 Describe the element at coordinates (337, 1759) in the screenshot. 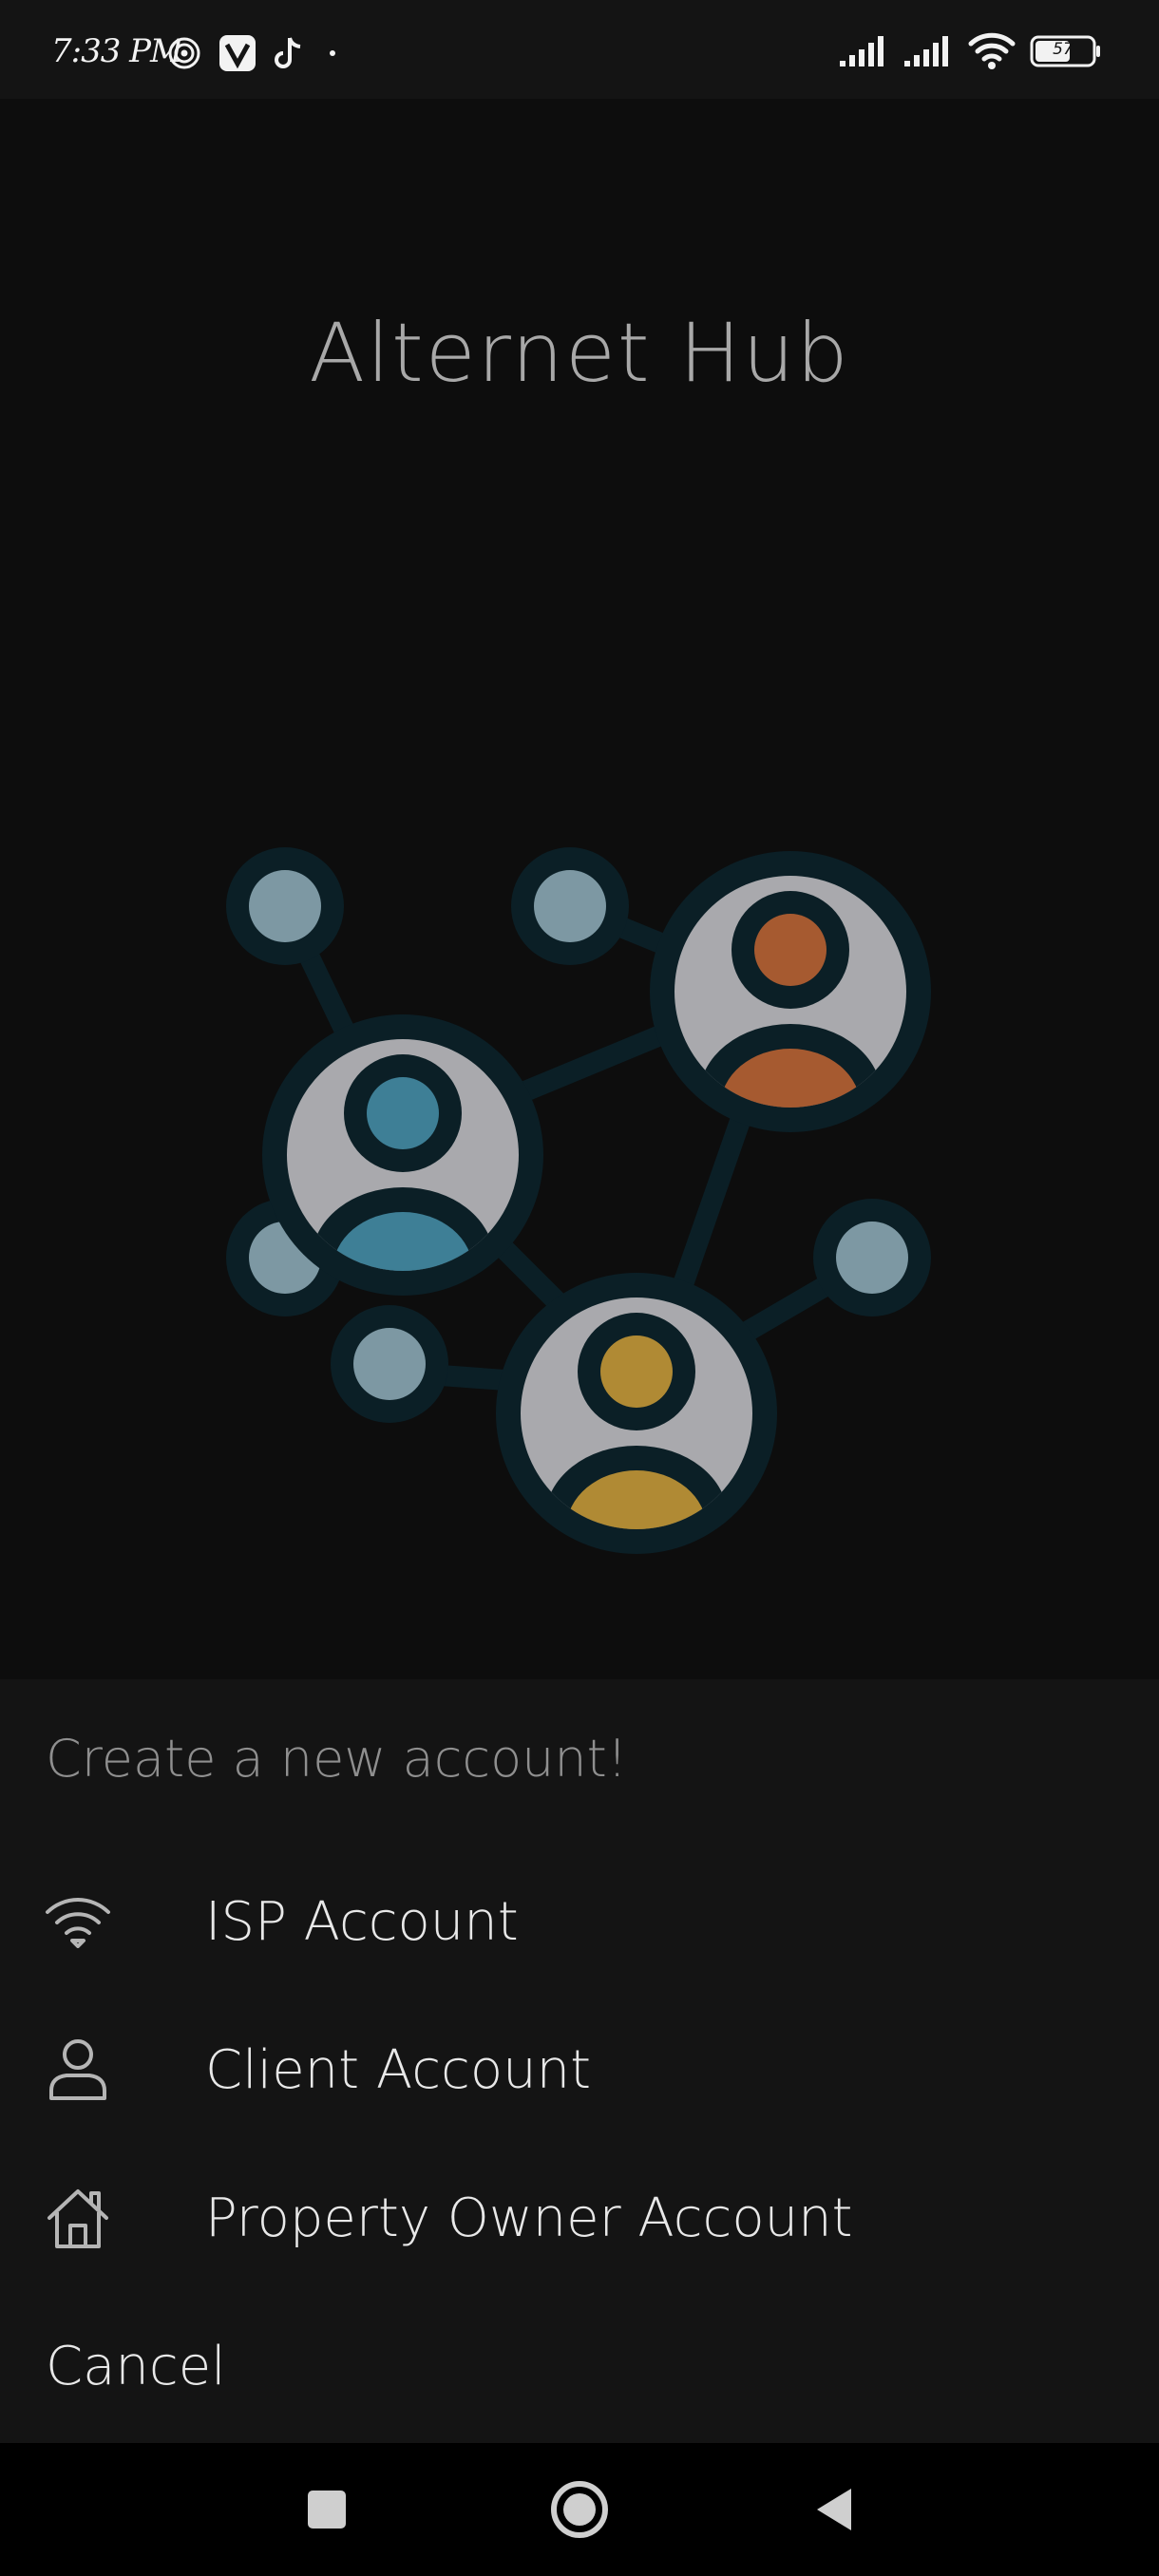

I see `sheet-heading: Create a new account!` at that location.